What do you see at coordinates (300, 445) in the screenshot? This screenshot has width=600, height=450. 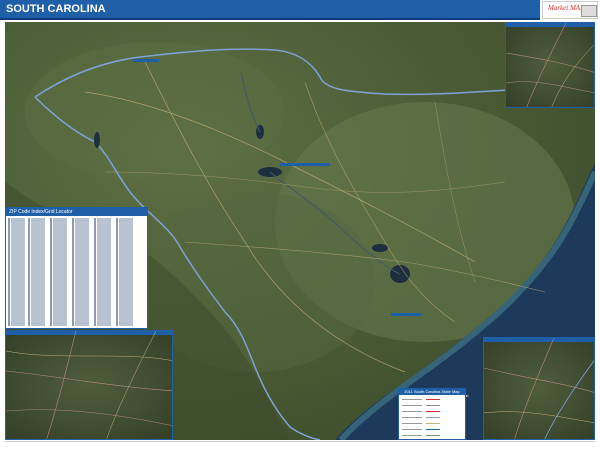 I see `map-footer` at bounding box center [300, 445].